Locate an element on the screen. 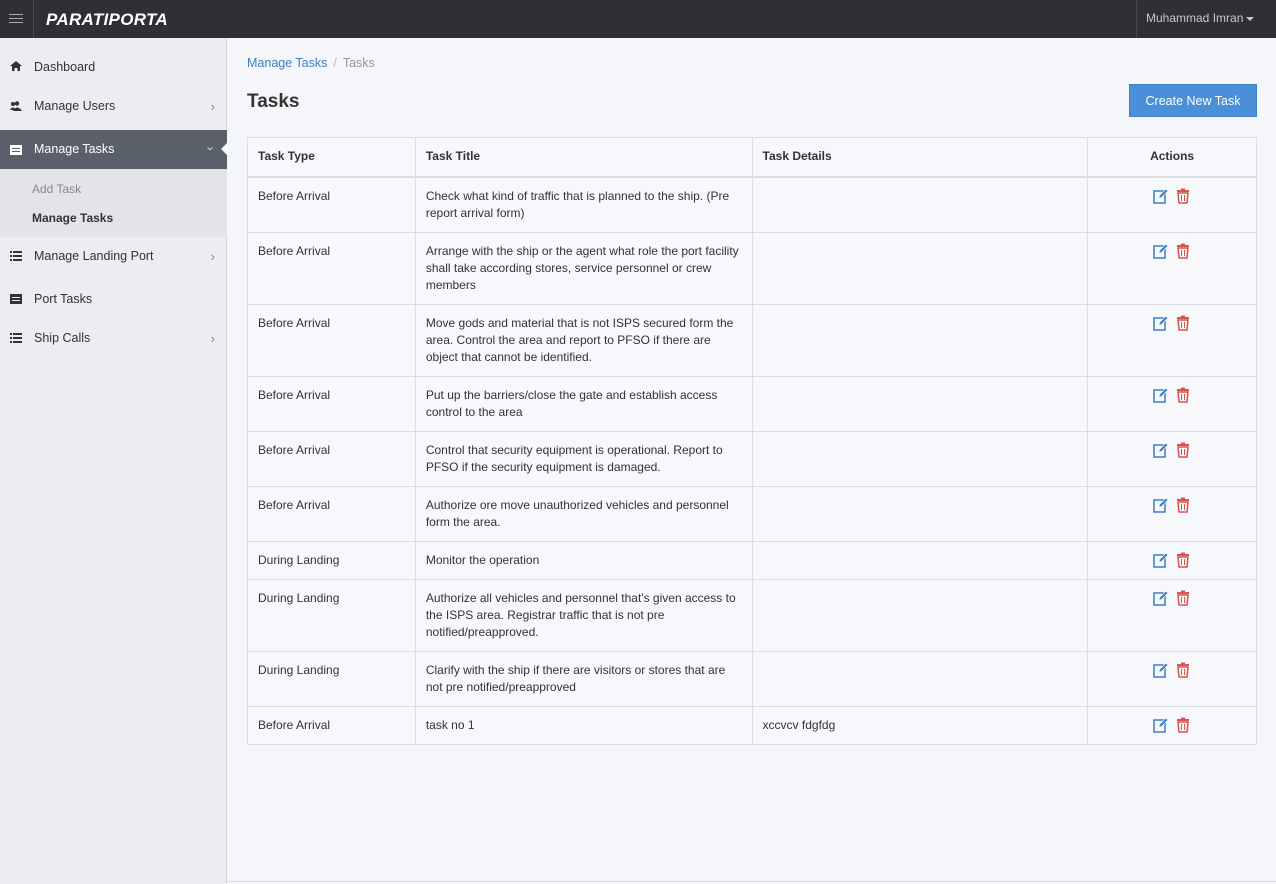 The height and width of the screenshot is (884, 1276). breadcrumb: Manage Tasks / Tasks is located at coordinates (311, 63).